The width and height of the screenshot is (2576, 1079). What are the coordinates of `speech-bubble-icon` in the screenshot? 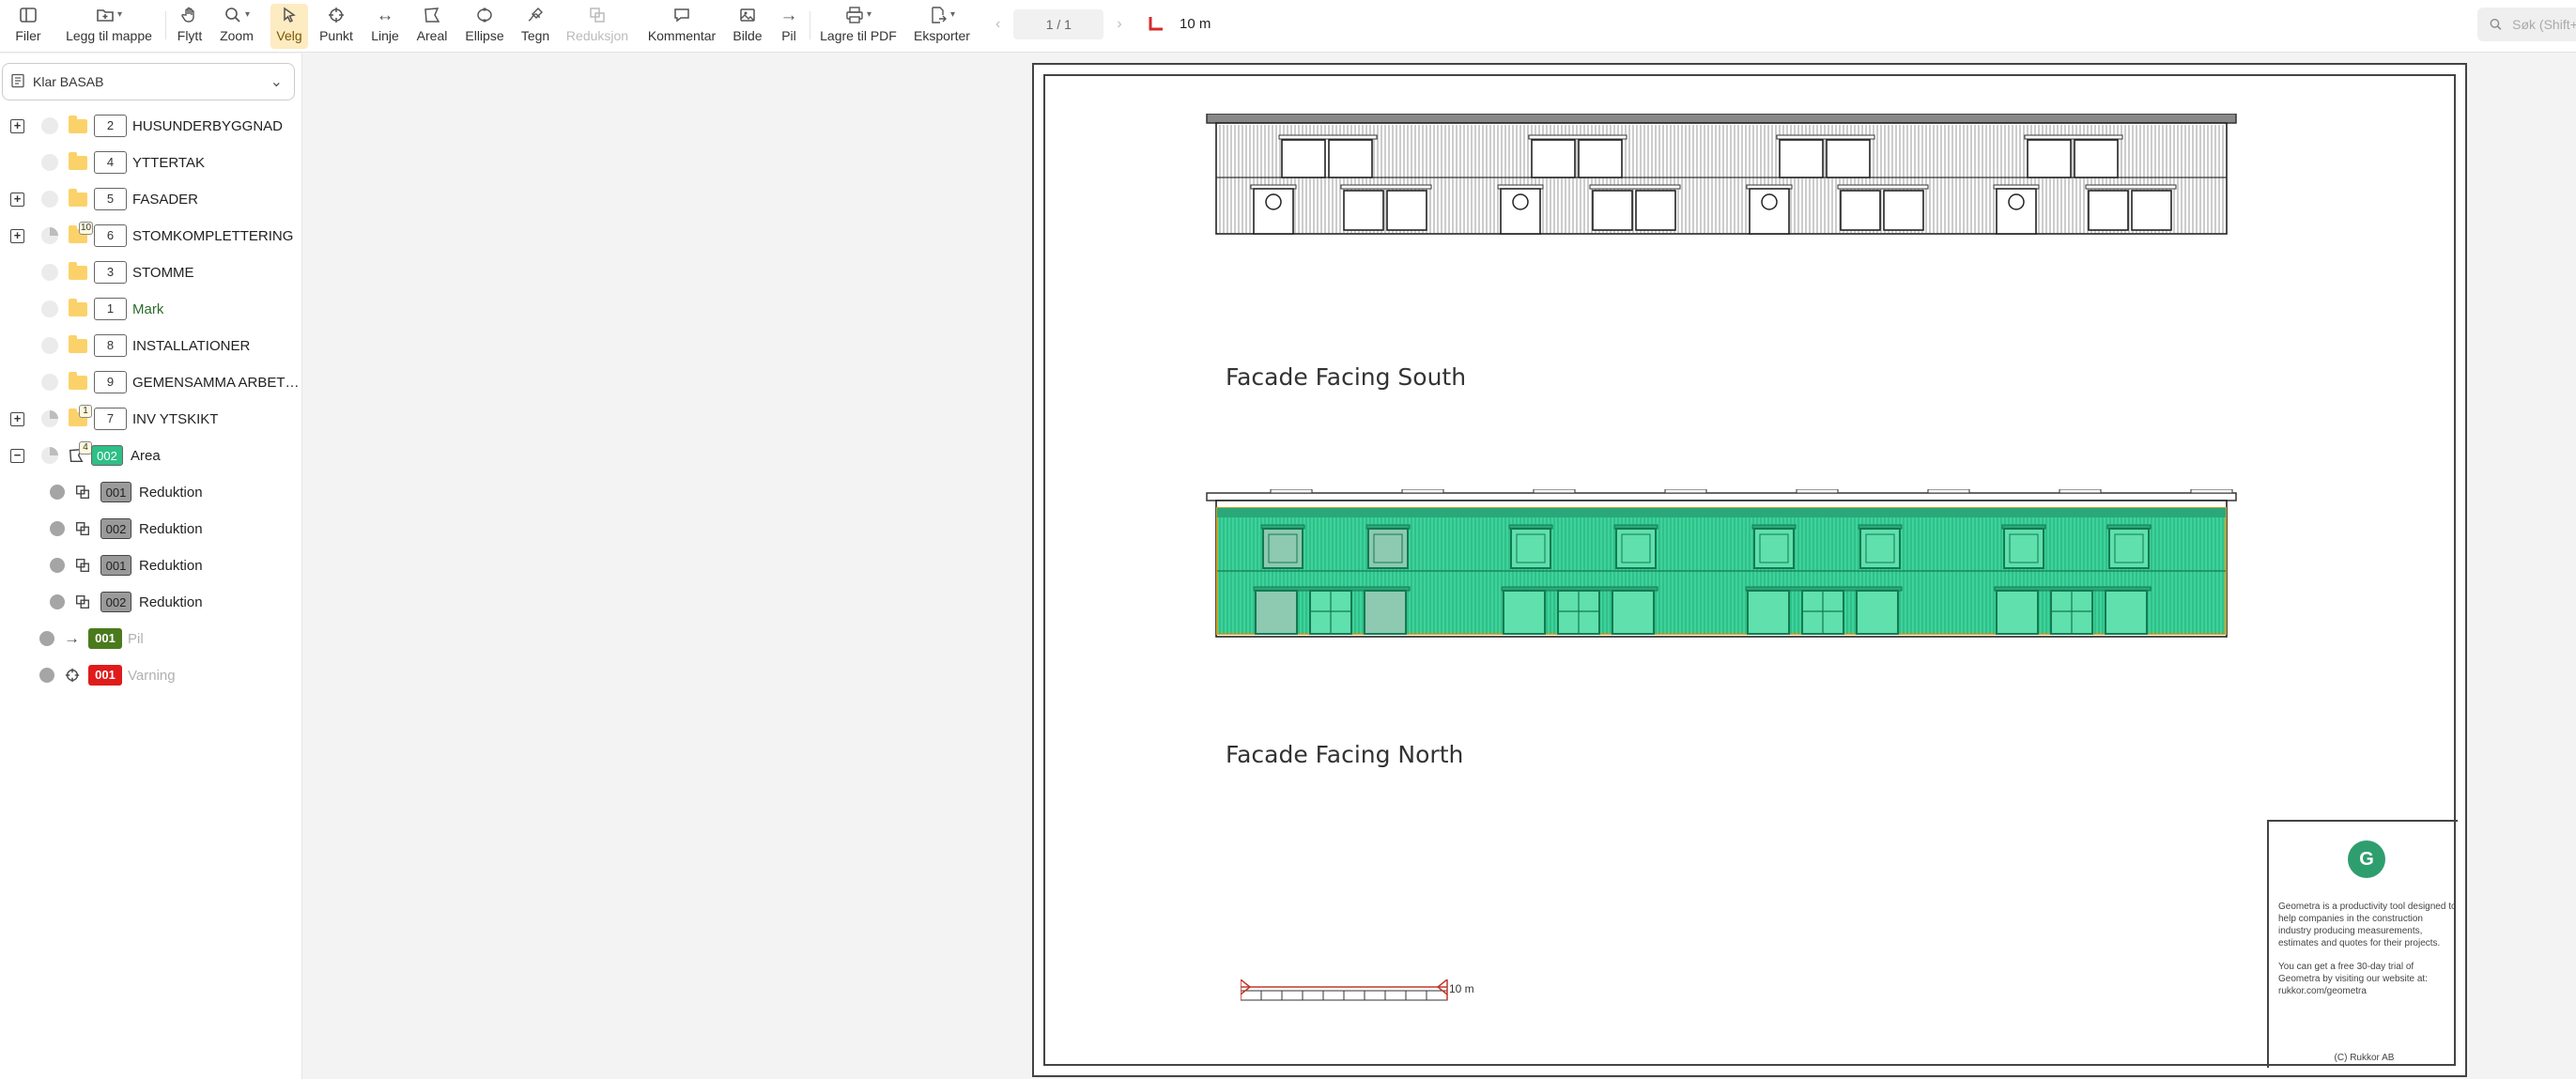 It's located at (681, 15).